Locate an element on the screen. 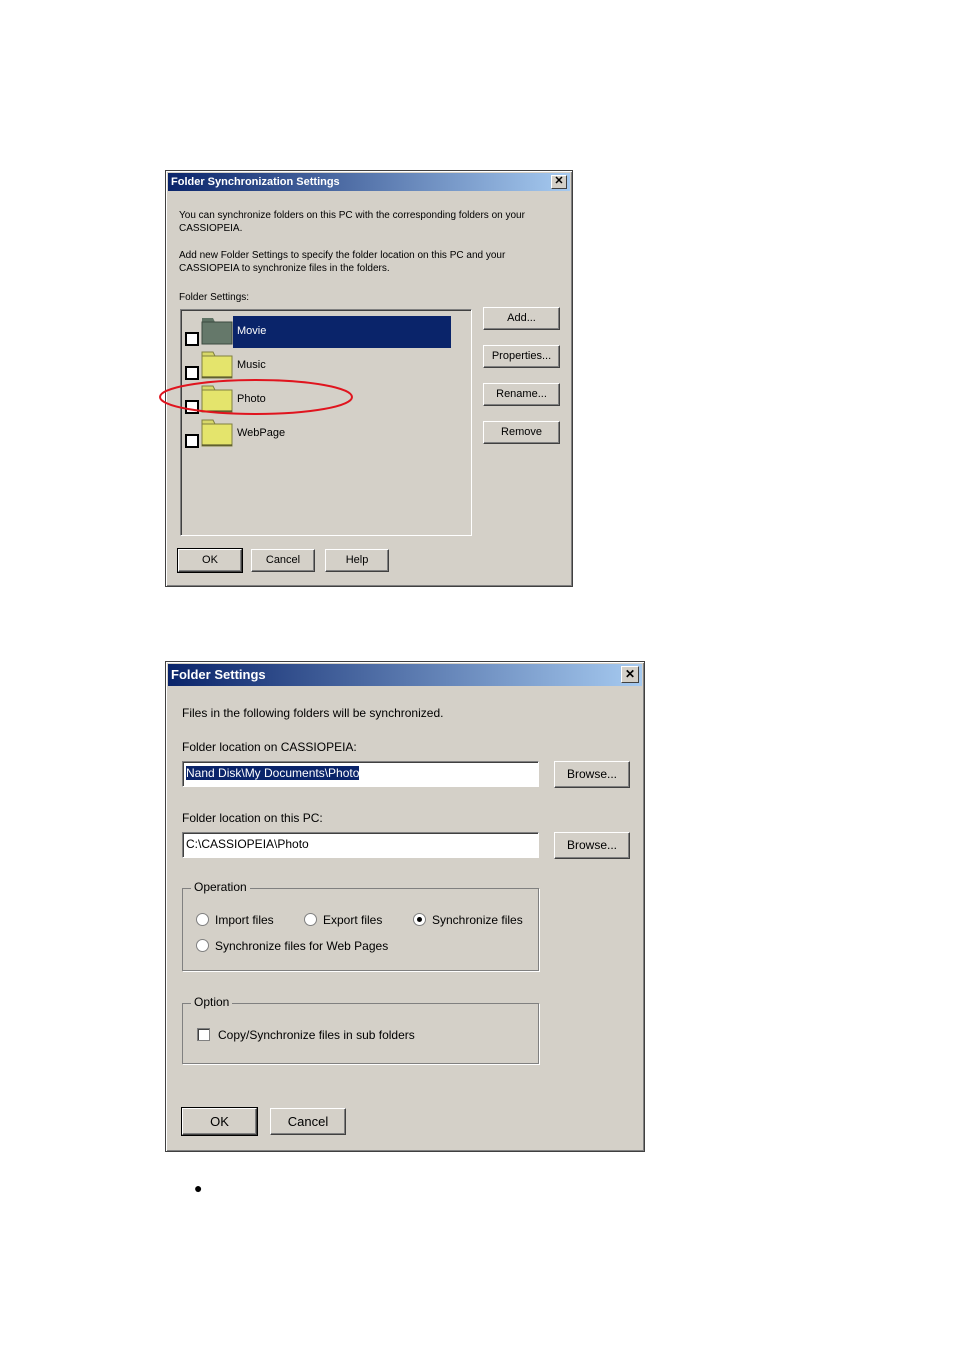 The height and width of the screenshot is (1351, 954). folder-settings-list: Movie Music Photo WebPage is located at coordinates (326, 422).